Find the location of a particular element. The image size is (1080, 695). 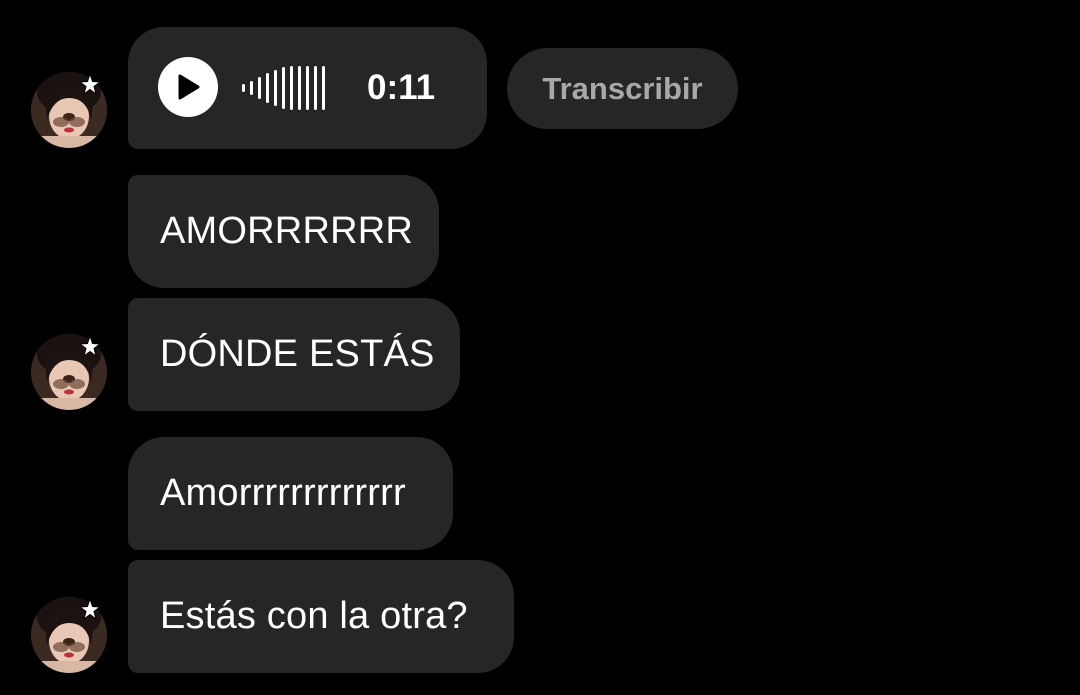

message-text: AMORRRRRR is located at coordinates (287, 231).